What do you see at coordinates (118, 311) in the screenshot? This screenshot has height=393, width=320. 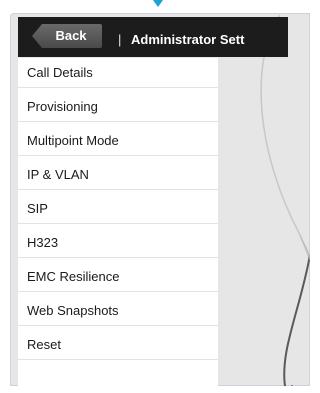 I see `menu-item-web-snapshots: Web Snapshots` at bounding box center [118, 311].